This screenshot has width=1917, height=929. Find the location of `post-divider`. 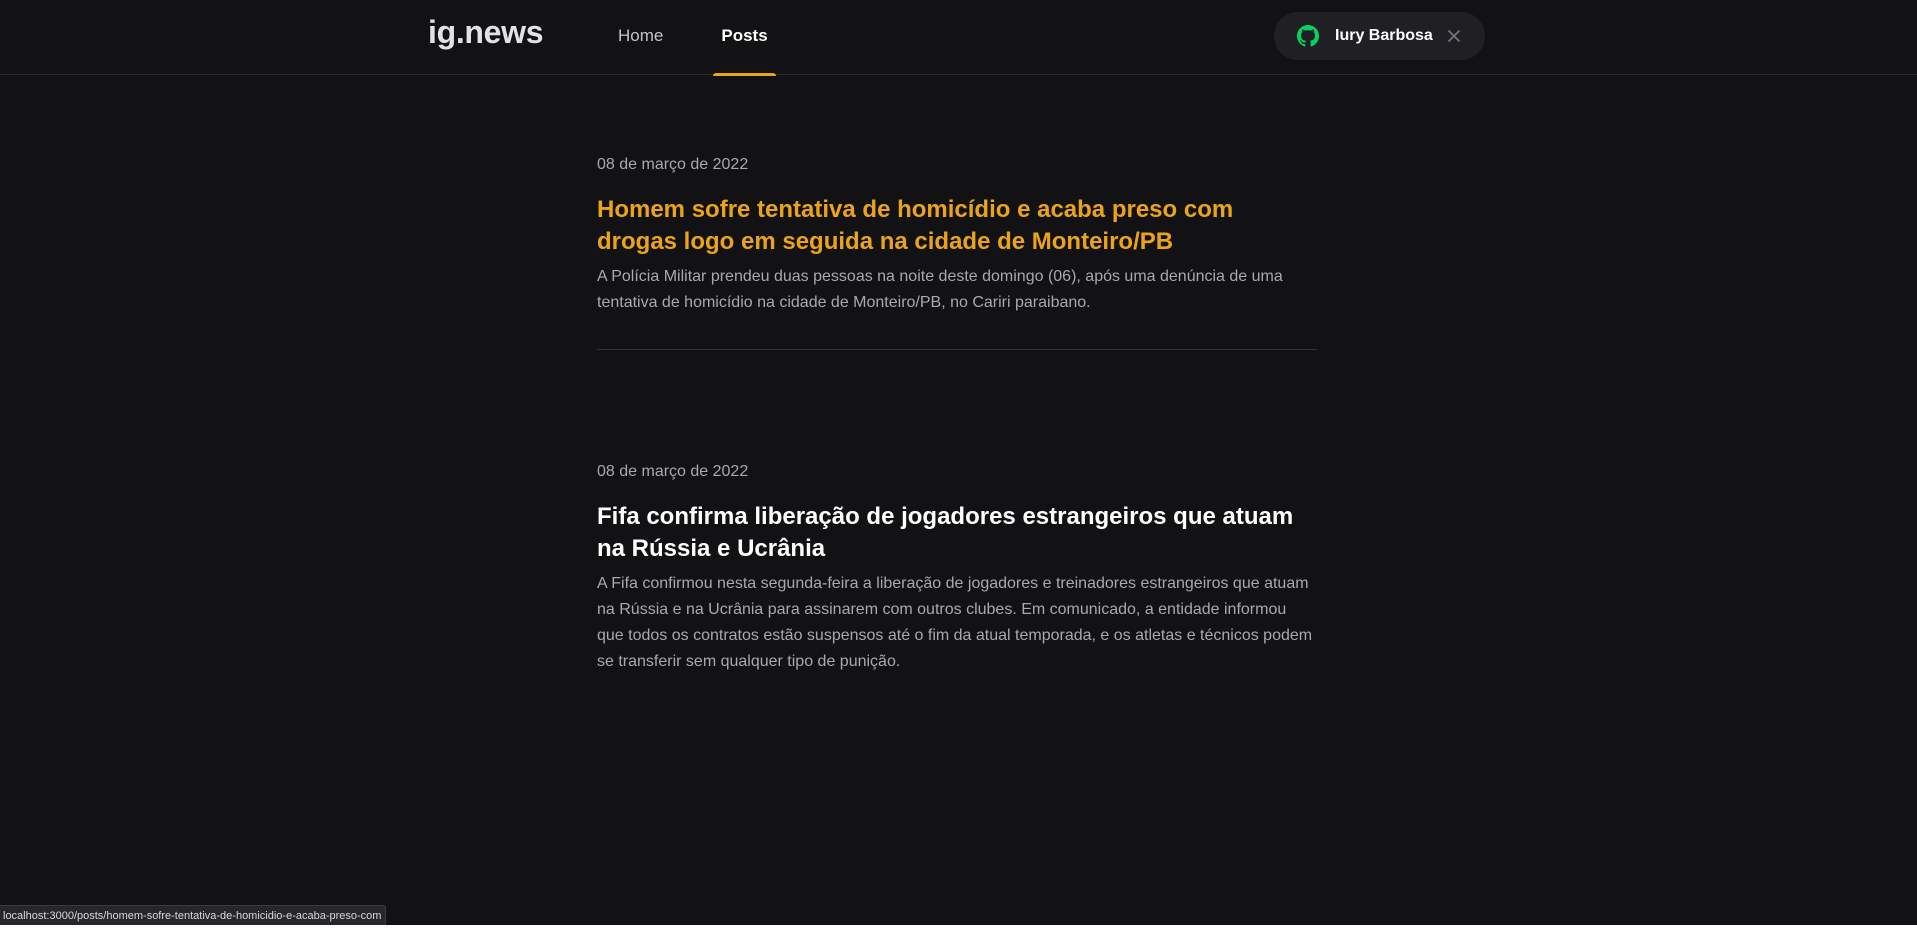

post-divider is located at coordinates (957, 349).